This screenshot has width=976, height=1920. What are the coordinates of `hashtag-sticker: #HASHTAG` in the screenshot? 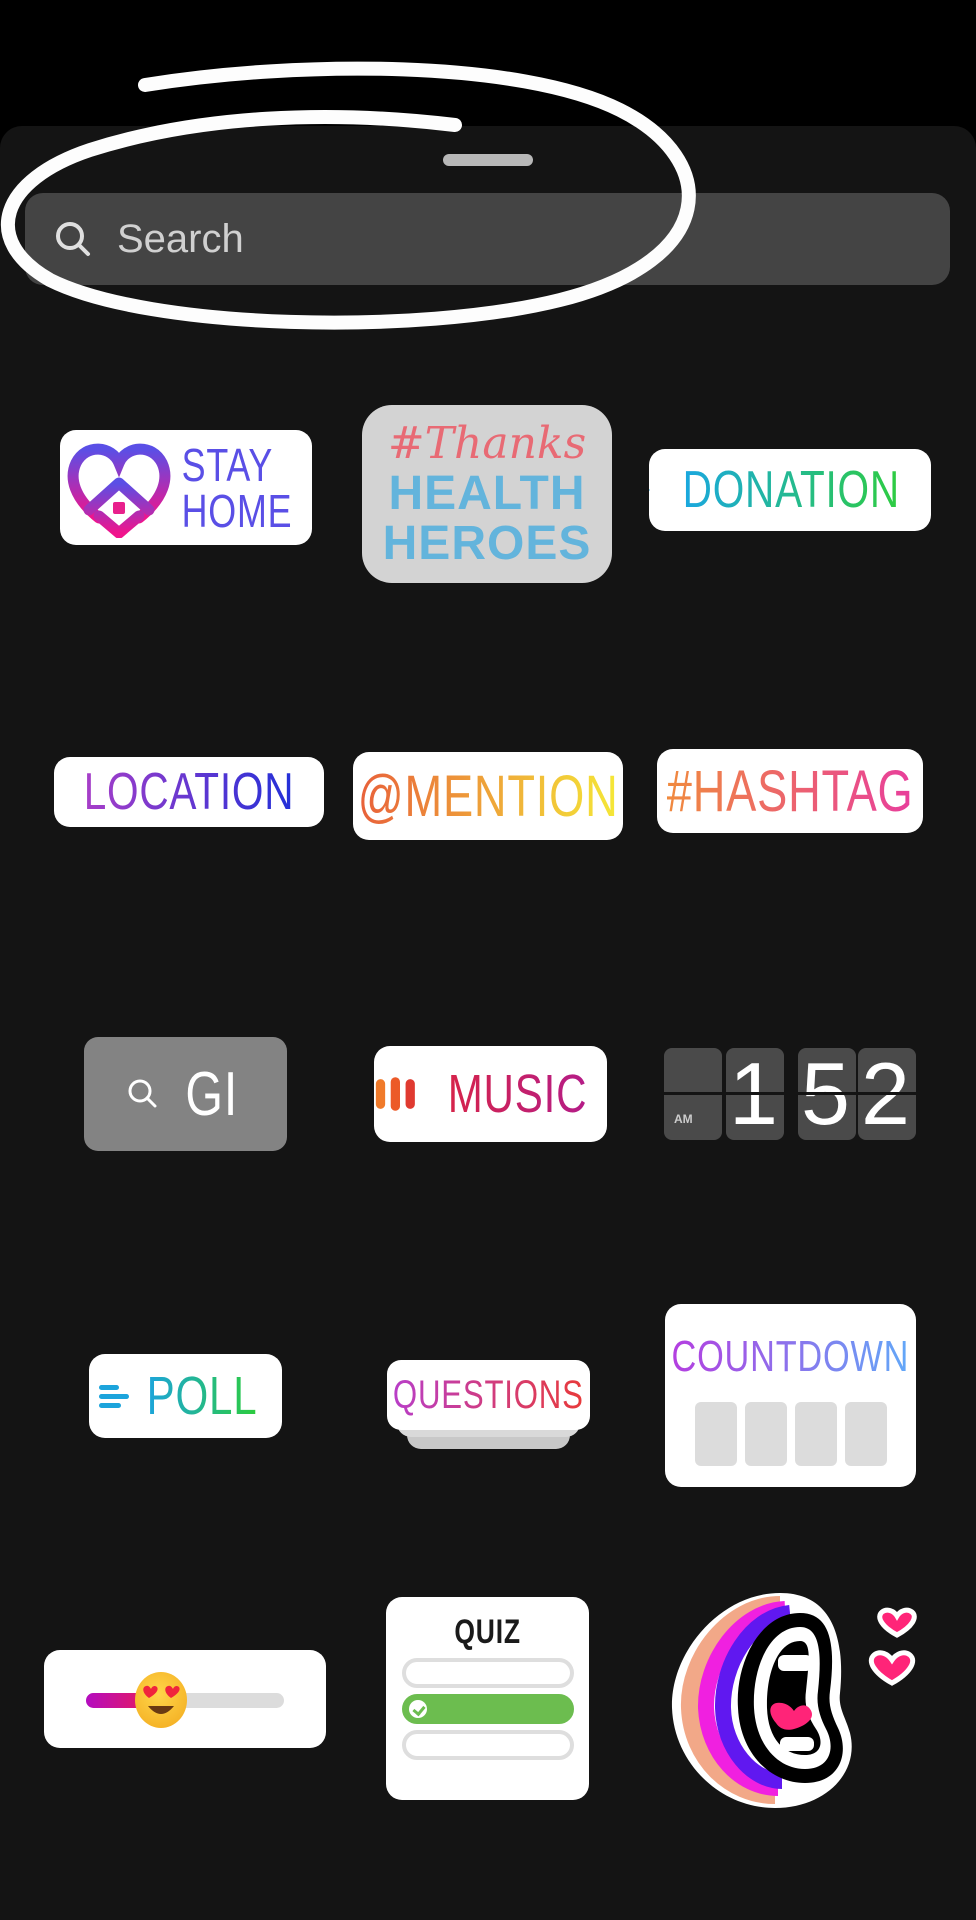 It's located at (790, 791).